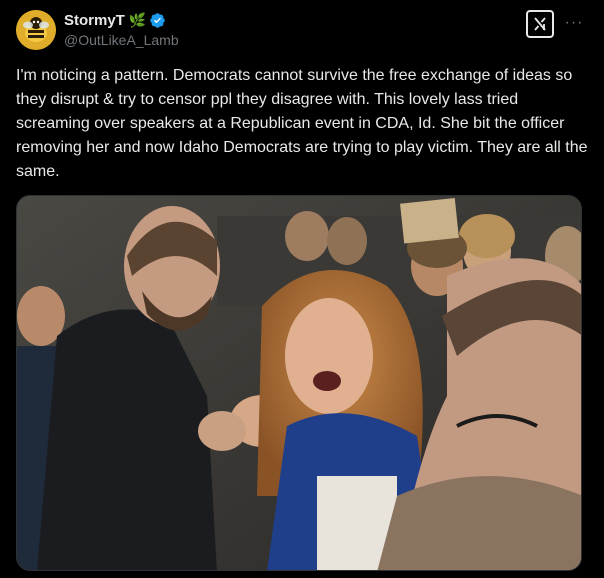 Image resolution: width=604 pixels, height=578 pixels. What do you see at coordinates (540, 24) in the screenshot?
I see `grok-icon` at bounding box center [540, 24].